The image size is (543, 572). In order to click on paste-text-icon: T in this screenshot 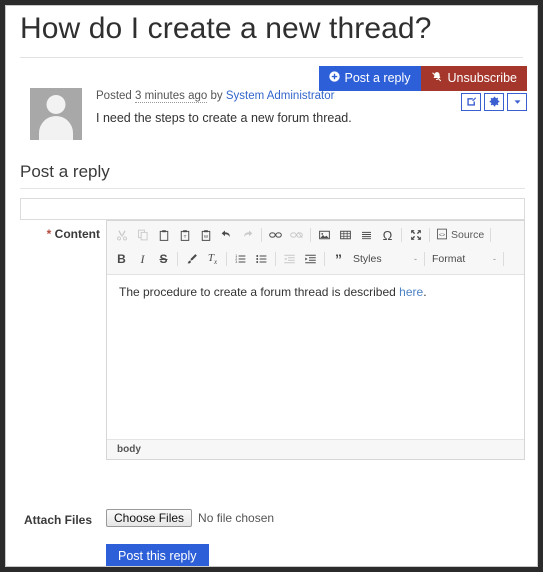, I will do `click(184, 235)`.